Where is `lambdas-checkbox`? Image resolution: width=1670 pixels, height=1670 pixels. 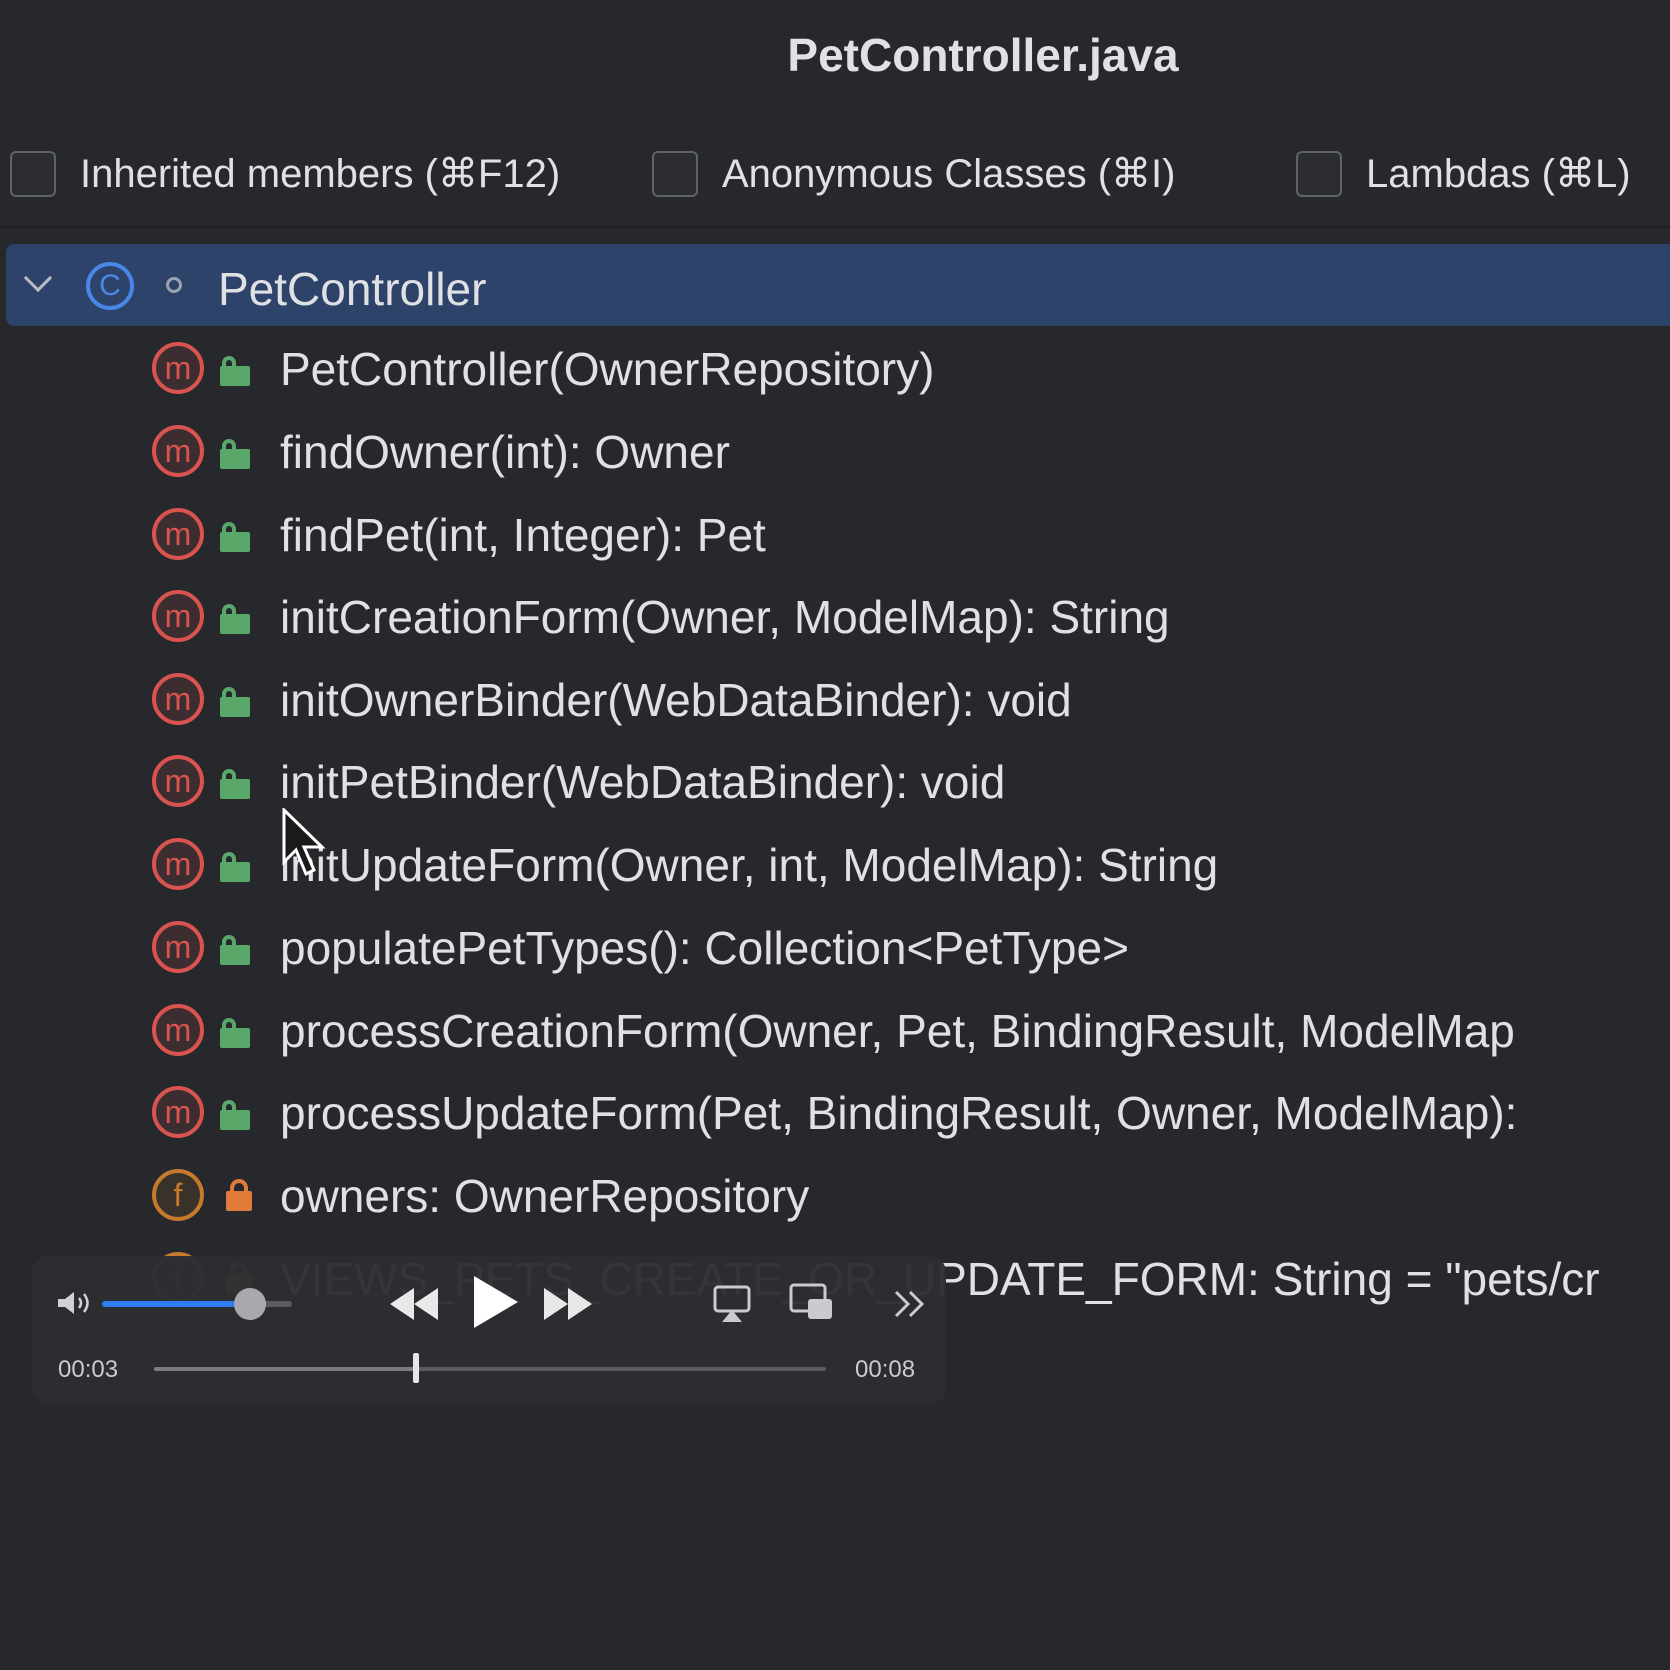
lambdas-checkbox is located at coordinates (1319, 174).